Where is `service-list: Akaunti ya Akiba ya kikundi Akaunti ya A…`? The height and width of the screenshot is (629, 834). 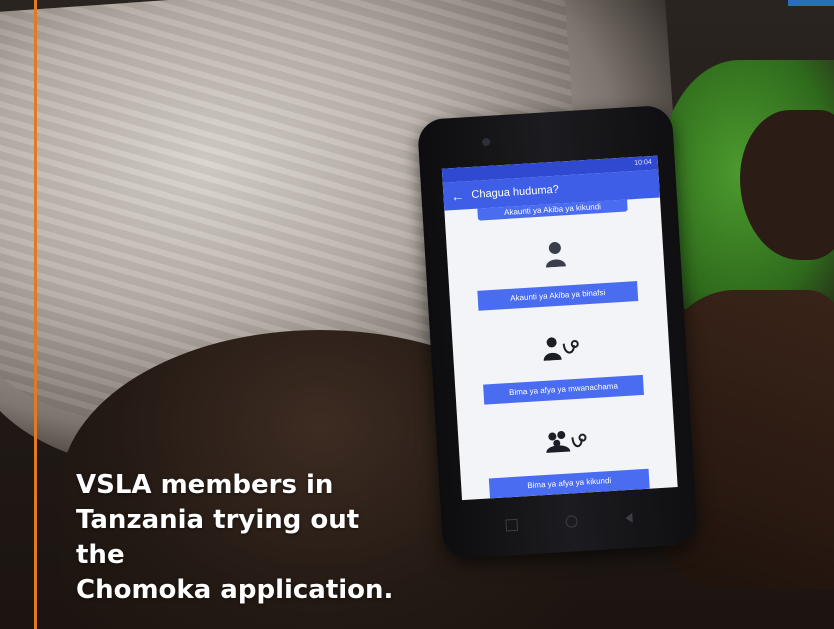
service-list: Akaunti ya Akiba ya kikundi Akaunti ya A… is located at coordinates (560, 348).